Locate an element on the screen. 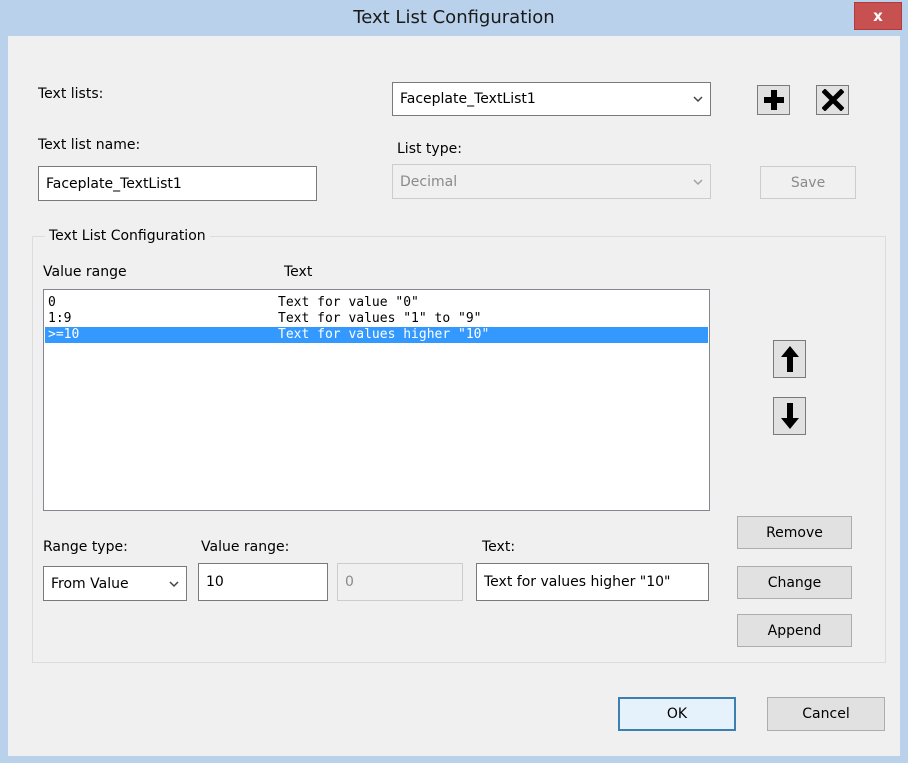  arrow-up-icon is located at coordinates (789, 359).